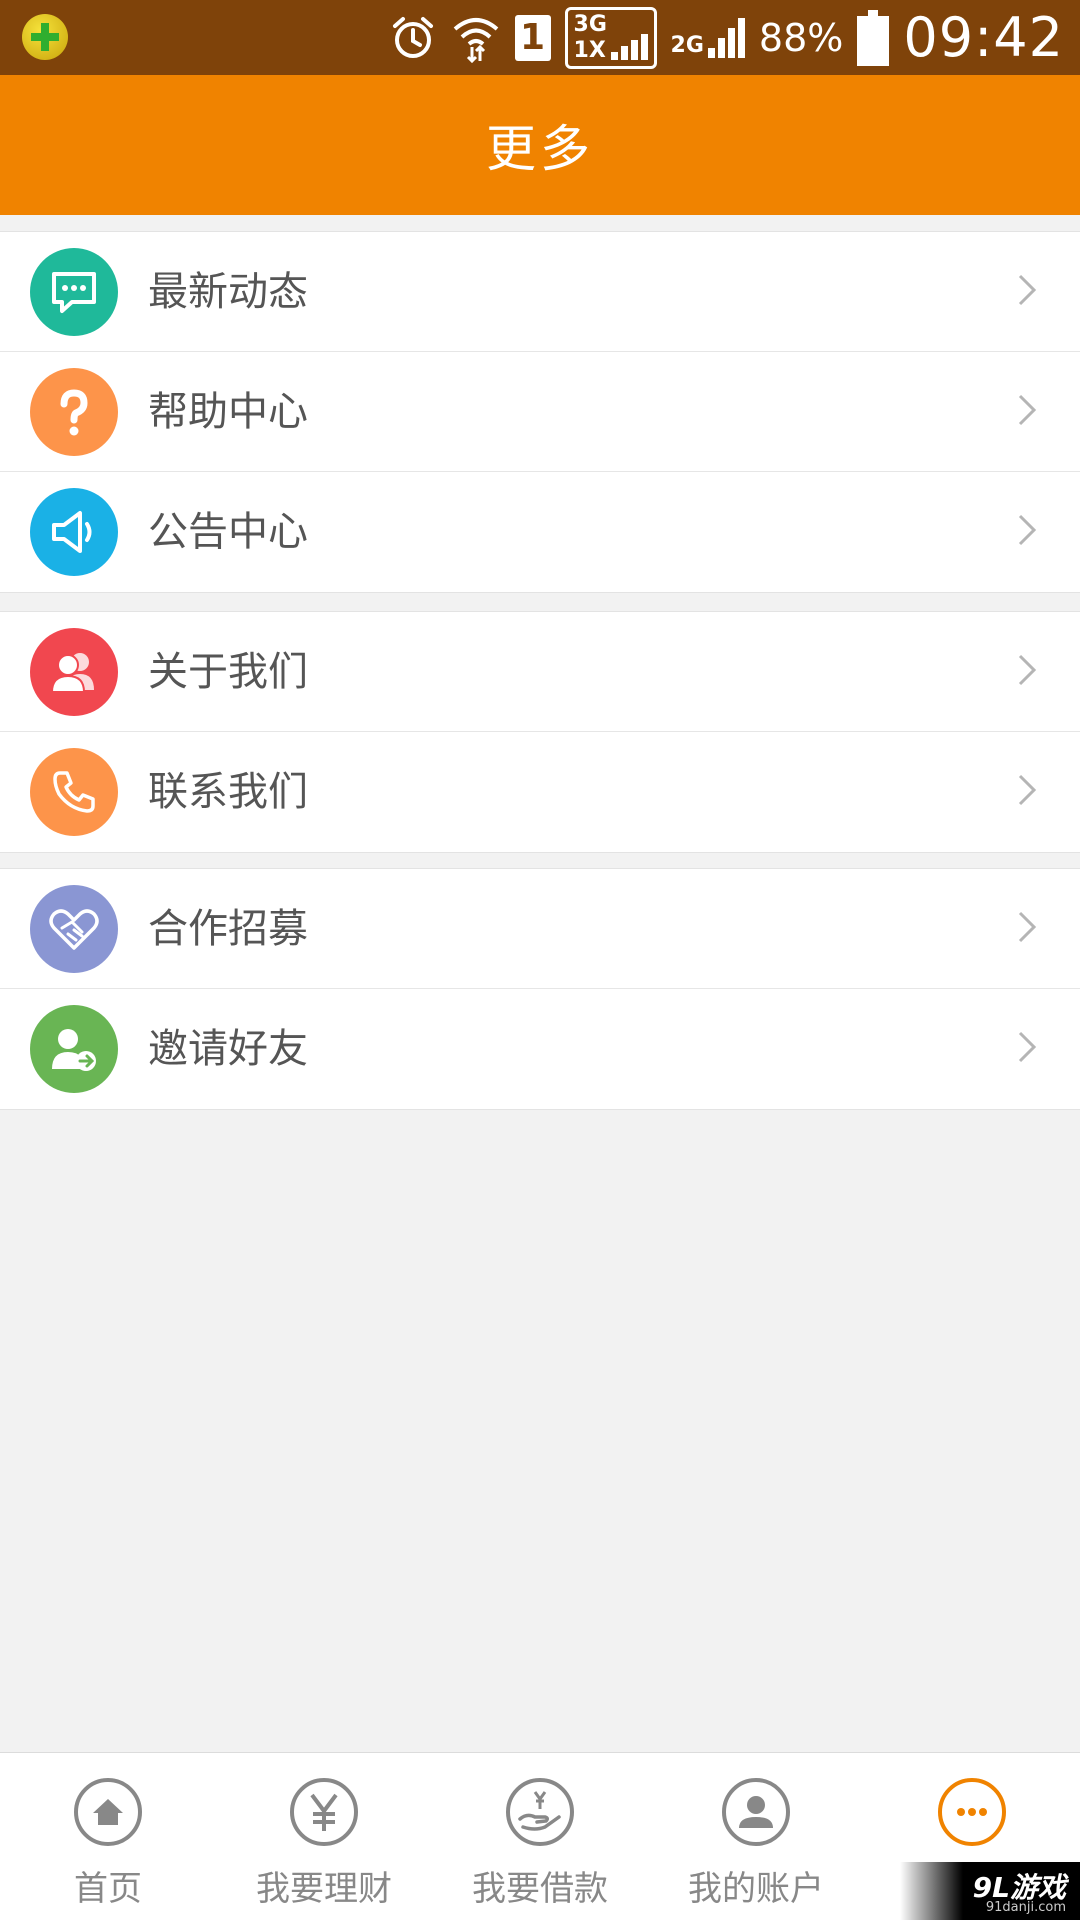 Image resolution: width=1080 pixels, height=1920 pixels. I want to click on menu-item-help-center: 帮助中心, so click(540, 412).